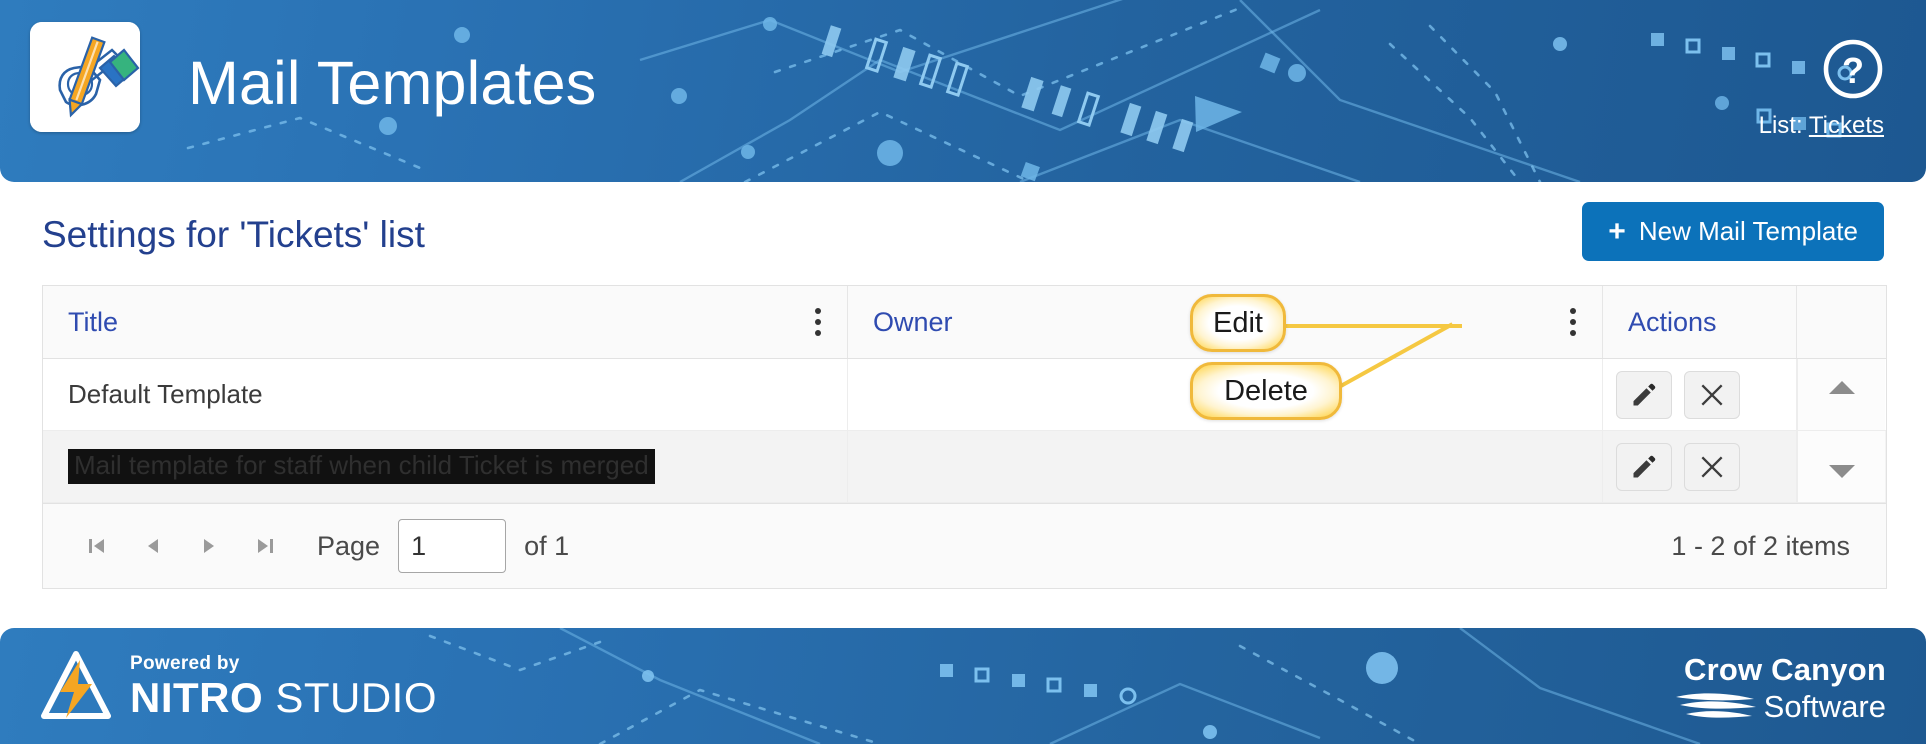 Image resolution: width=1926 pixels, height=744 pixels. Describe the element at coordinates (1824, 706) in the screenshot. I see `crow-canyon-software-label: Software` at that location.